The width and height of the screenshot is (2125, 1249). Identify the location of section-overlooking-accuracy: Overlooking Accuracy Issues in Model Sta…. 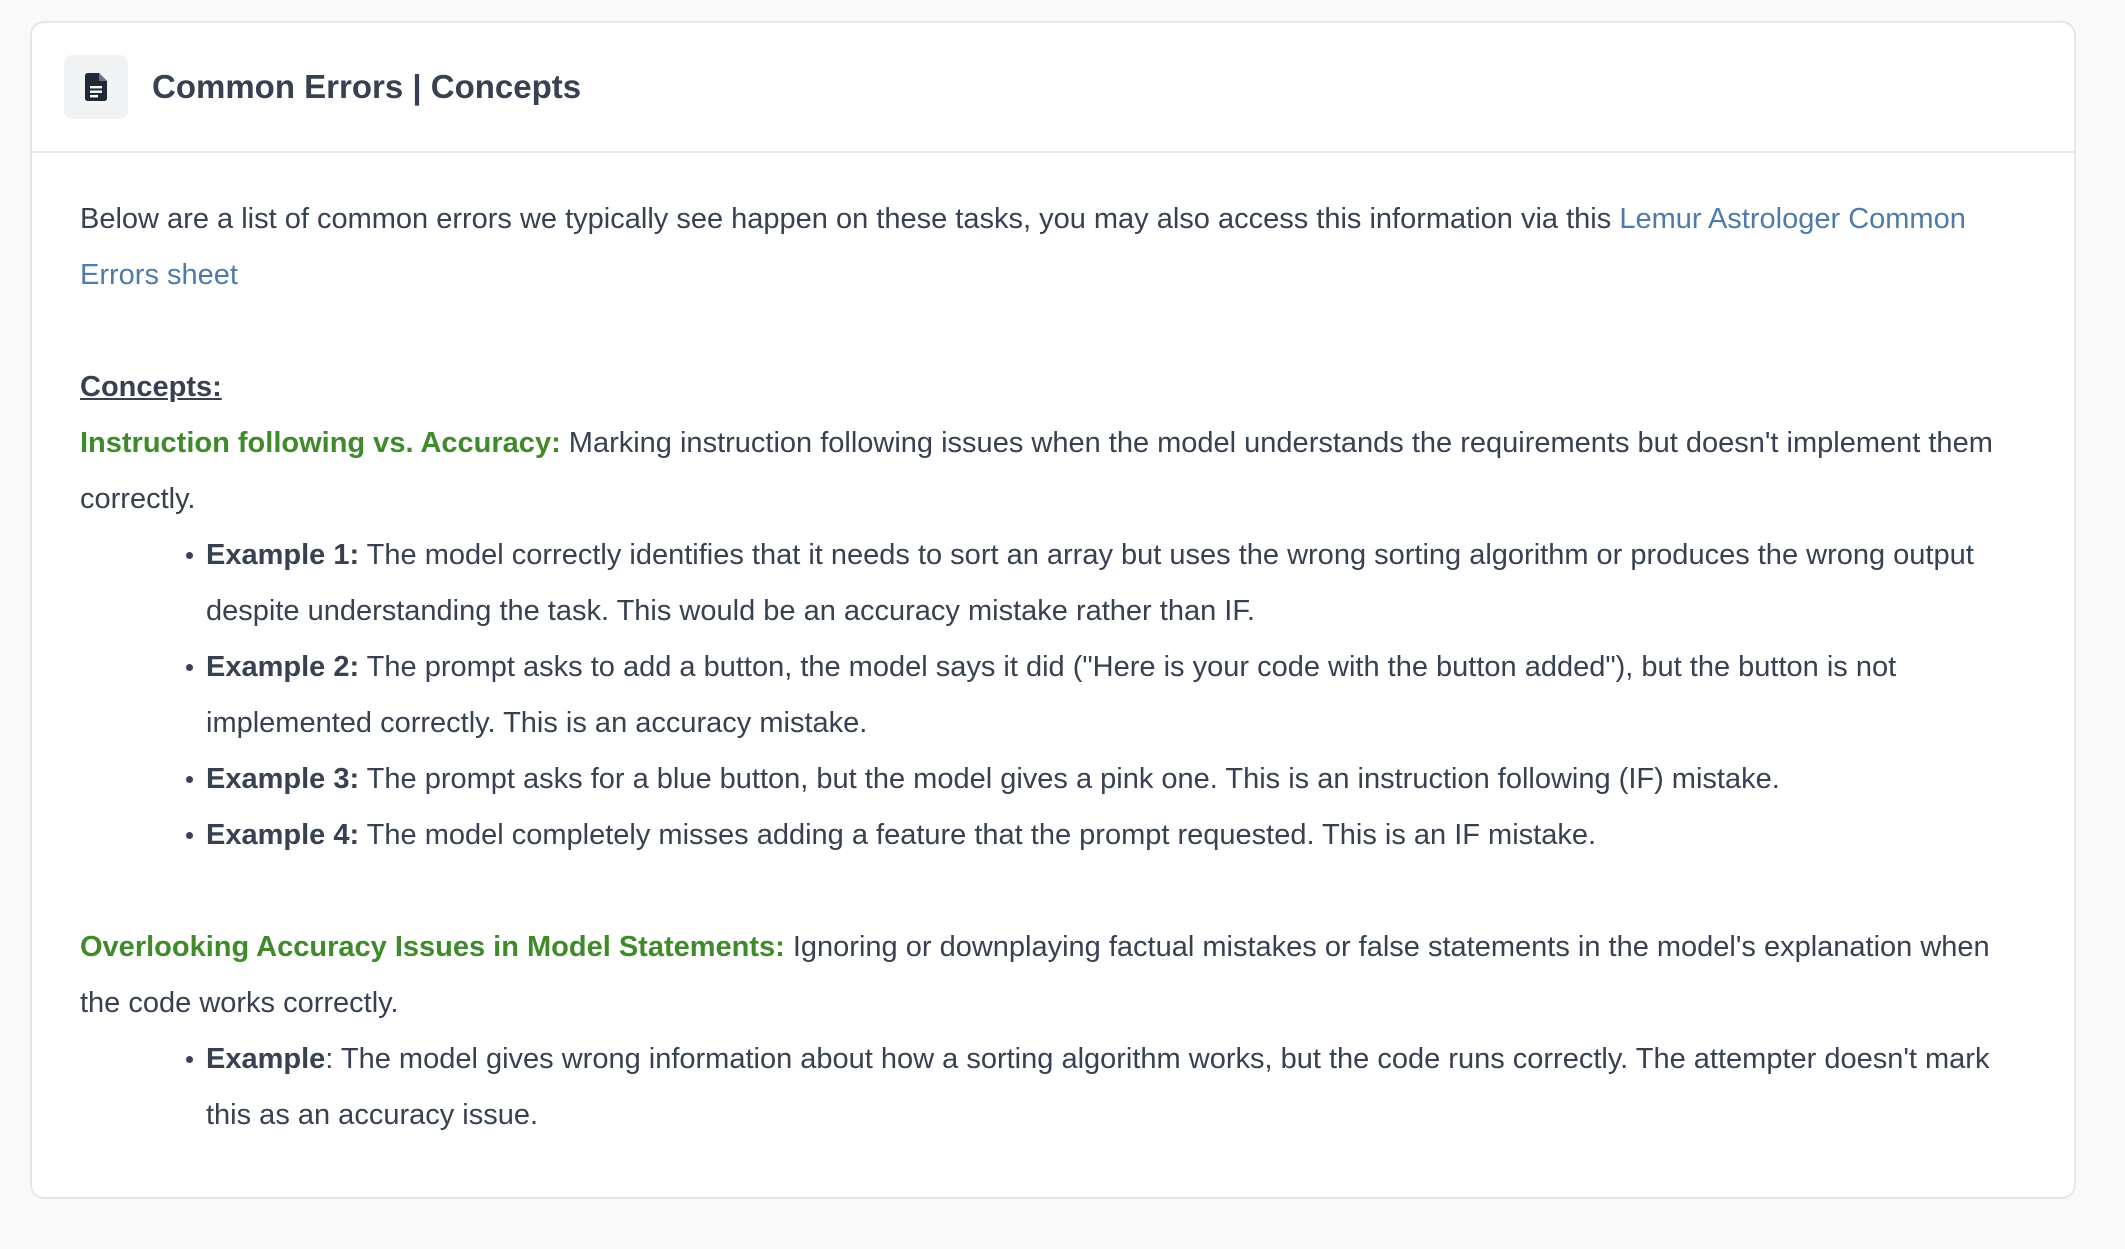
(1052, 975).